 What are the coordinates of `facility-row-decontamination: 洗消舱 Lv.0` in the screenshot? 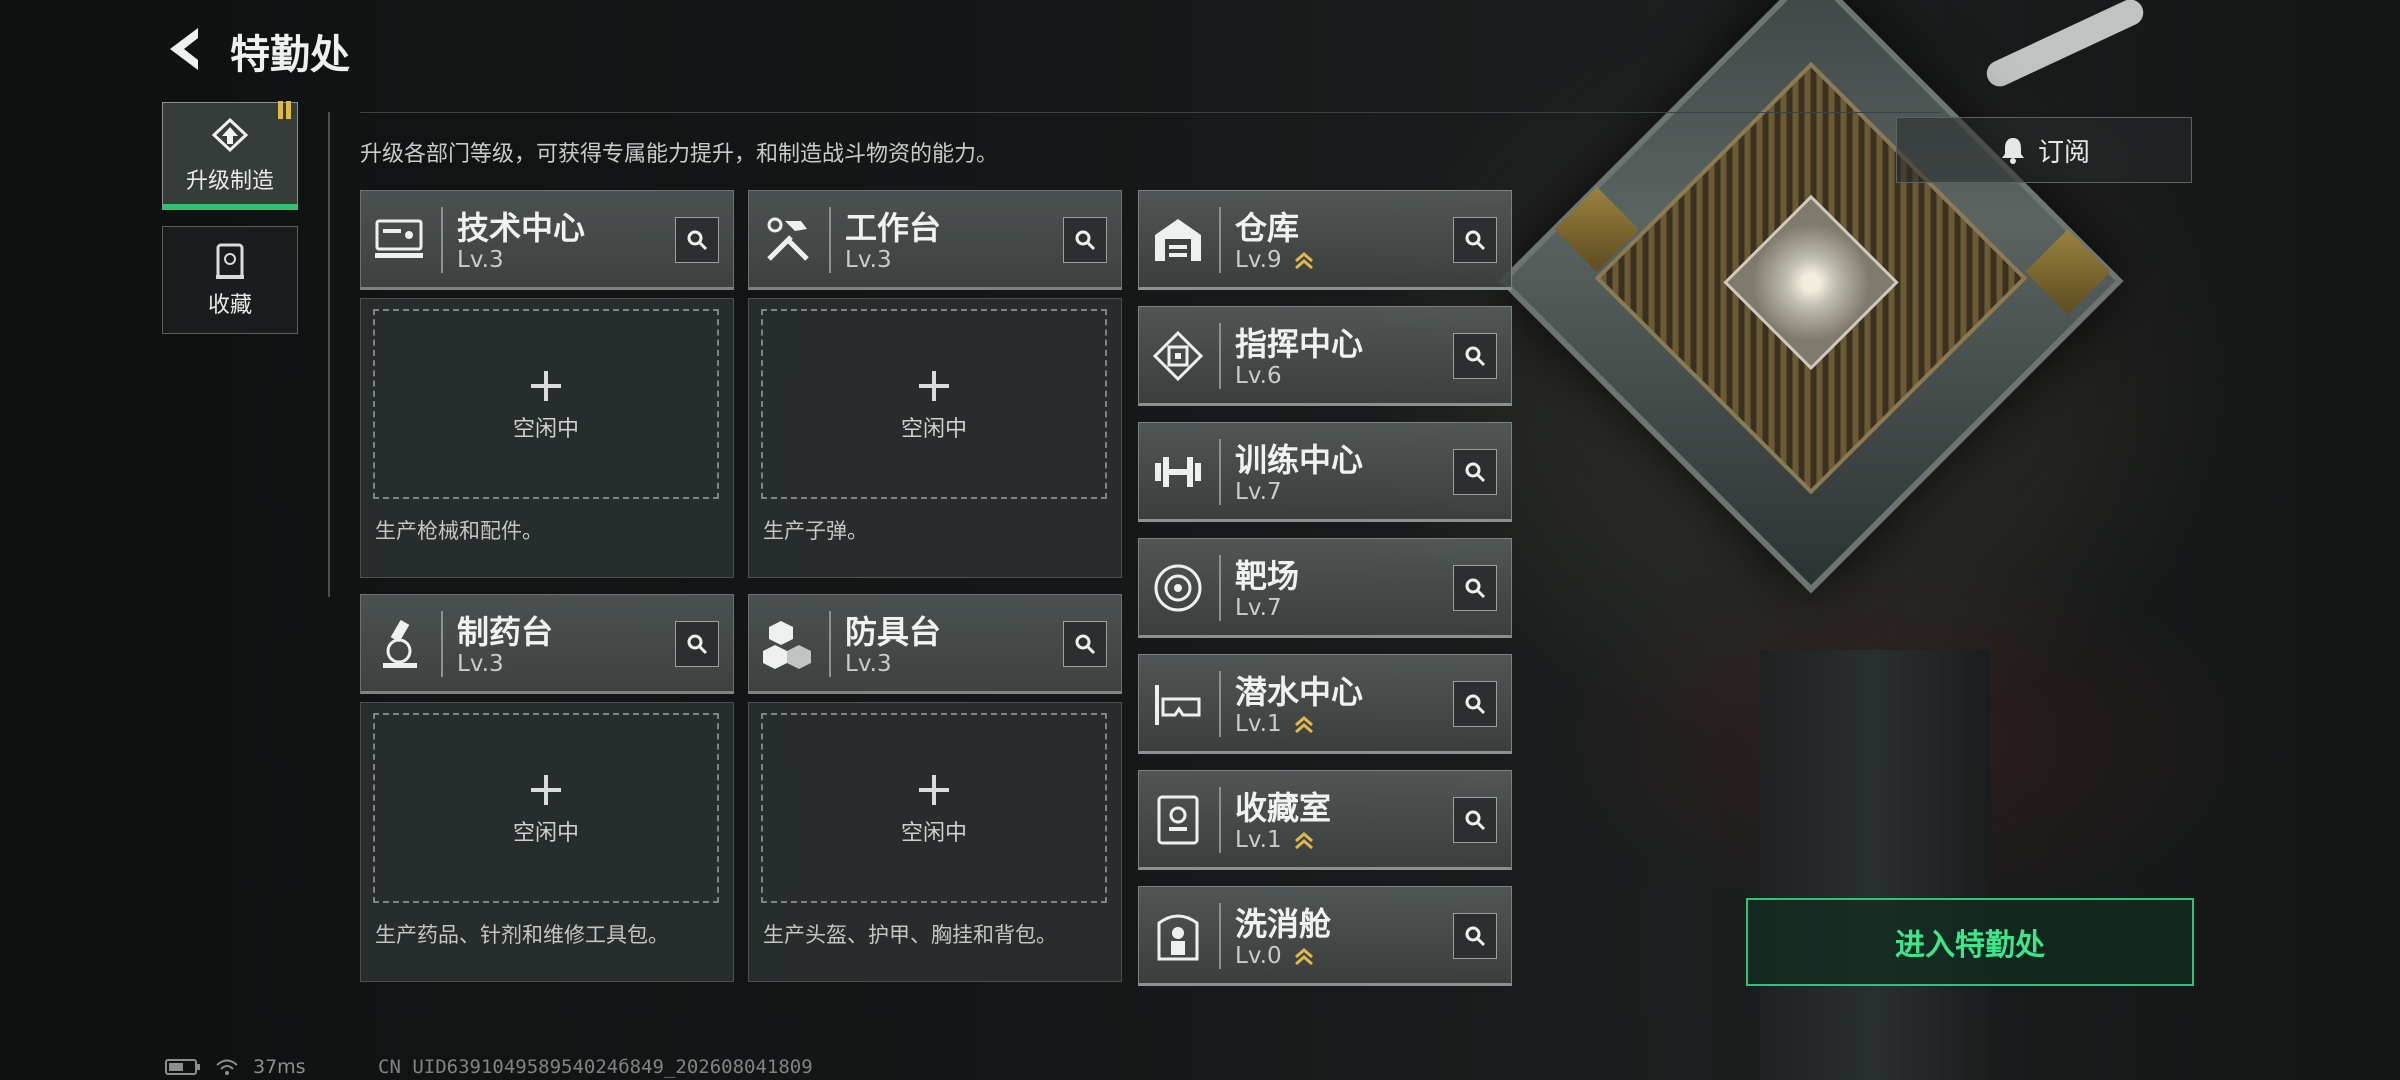 It's located at (1325, 936).